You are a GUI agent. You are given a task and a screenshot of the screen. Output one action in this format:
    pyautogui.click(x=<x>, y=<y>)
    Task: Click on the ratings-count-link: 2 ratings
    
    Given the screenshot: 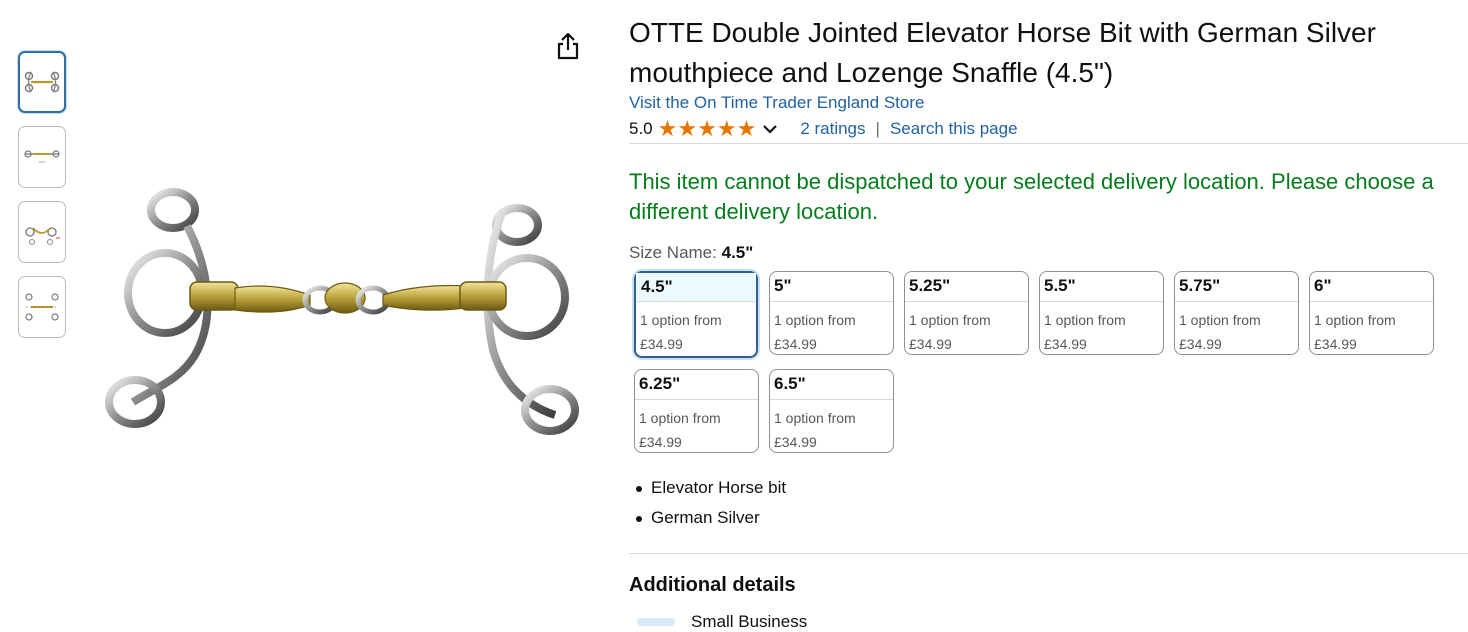 What is the action you would take?
    pyautogui.click(x=832, y=129)
    